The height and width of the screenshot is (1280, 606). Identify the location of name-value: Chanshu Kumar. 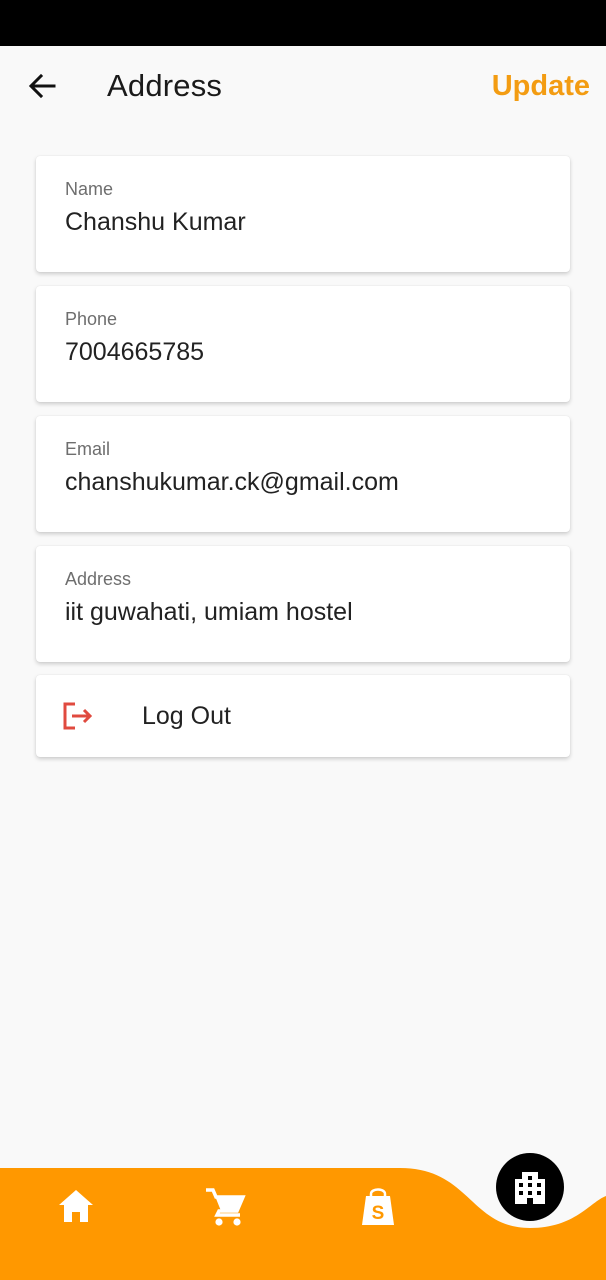
(155, 222).